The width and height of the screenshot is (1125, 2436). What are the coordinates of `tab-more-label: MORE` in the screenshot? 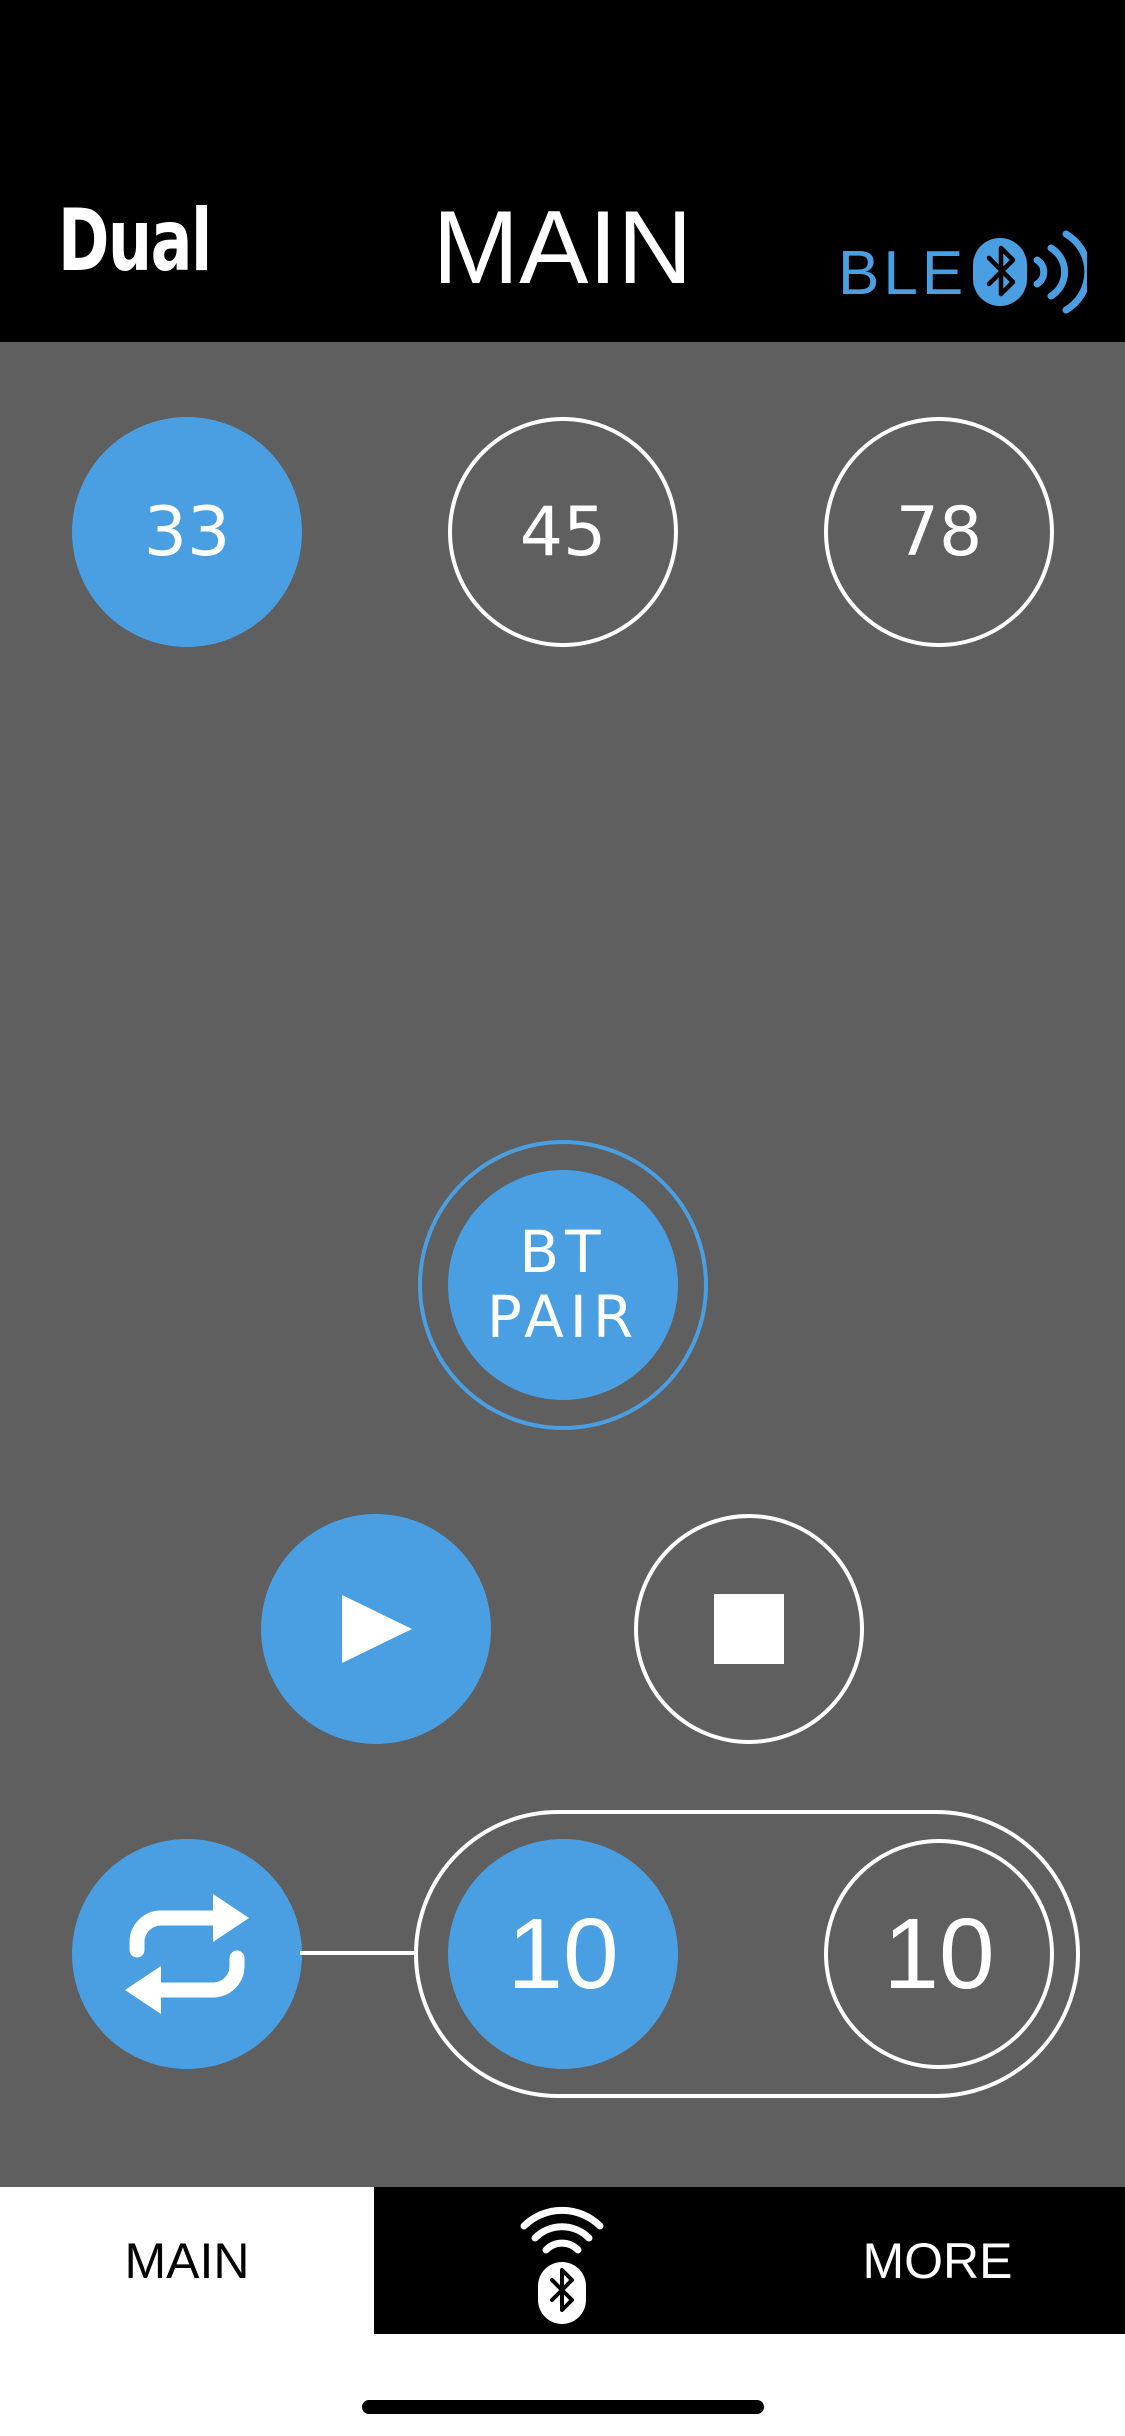 It's located at (937, 2260).